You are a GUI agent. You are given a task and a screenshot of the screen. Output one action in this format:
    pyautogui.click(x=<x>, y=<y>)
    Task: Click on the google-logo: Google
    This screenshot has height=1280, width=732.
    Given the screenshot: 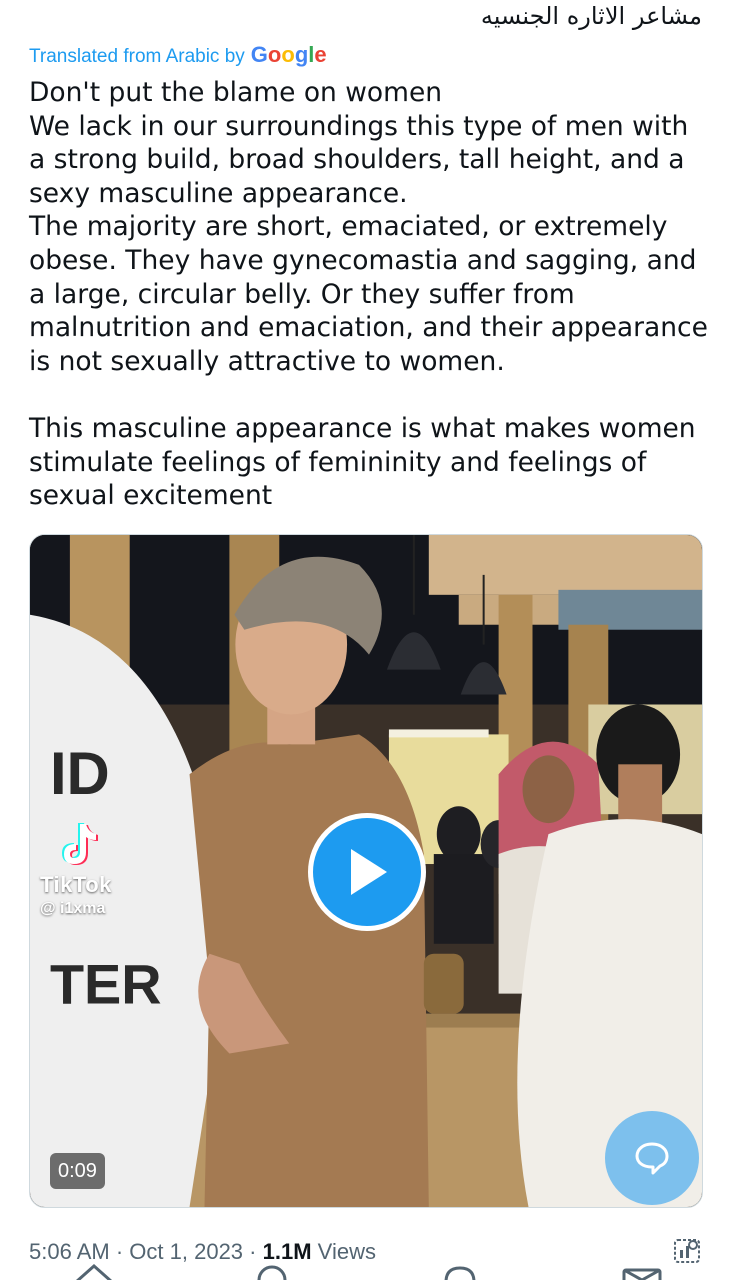 What is the action you would take?
    pyautogui.click(x=288, y=54)
    